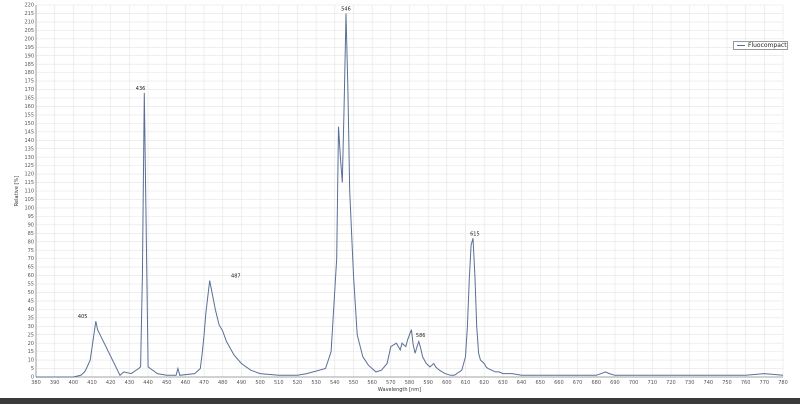 Image resolution: width=800 pixels, height=404 pixels. I want to click on x-tick-label: 650, so click(540, 383).